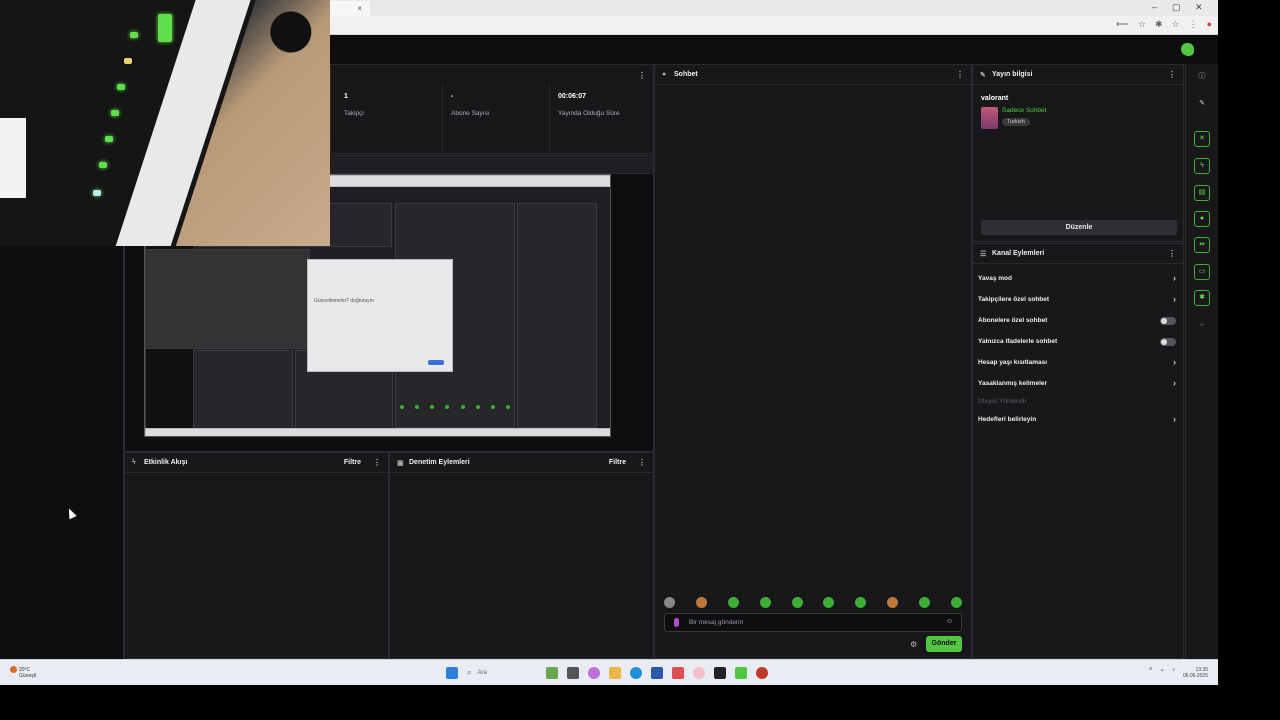 The image size is (1280, 720). I want to click on preview-dialog-title: Güncellemeler? doğrulayın, so click(344, 301).